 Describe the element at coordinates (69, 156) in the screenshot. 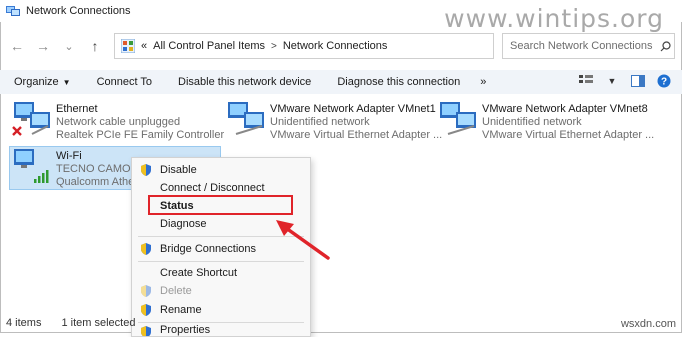

I see `connection-name: Wi-Fi` at that location.